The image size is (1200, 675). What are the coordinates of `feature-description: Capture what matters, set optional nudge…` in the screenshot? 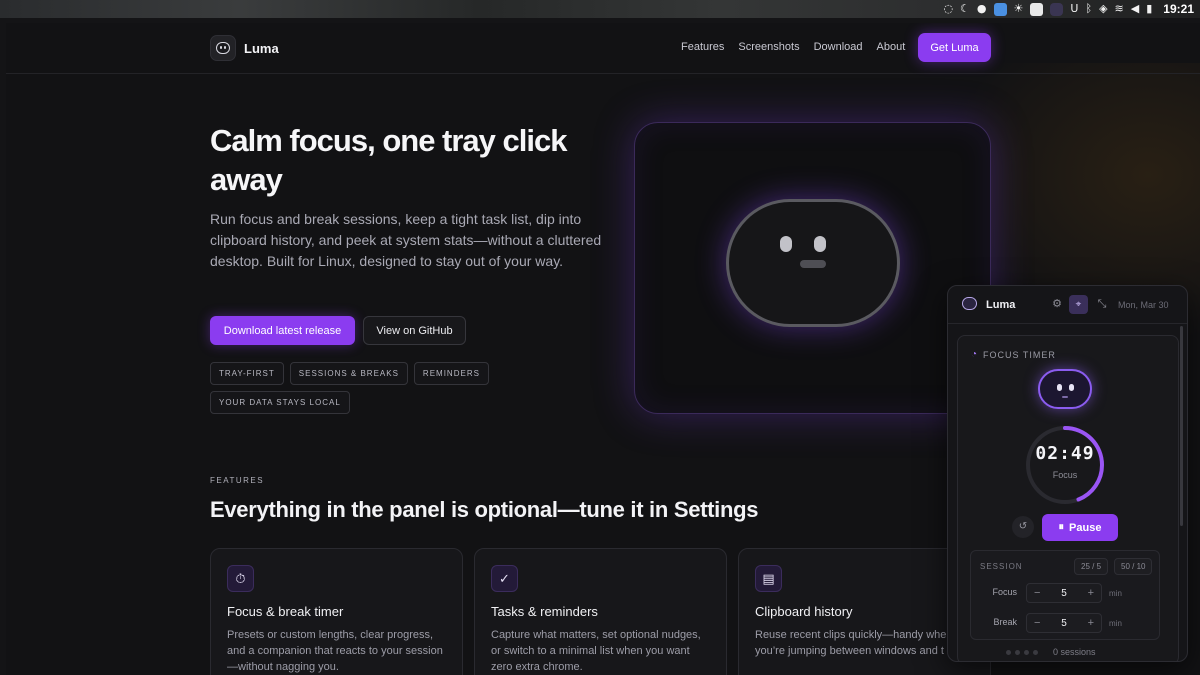 It's located at (596, 651).